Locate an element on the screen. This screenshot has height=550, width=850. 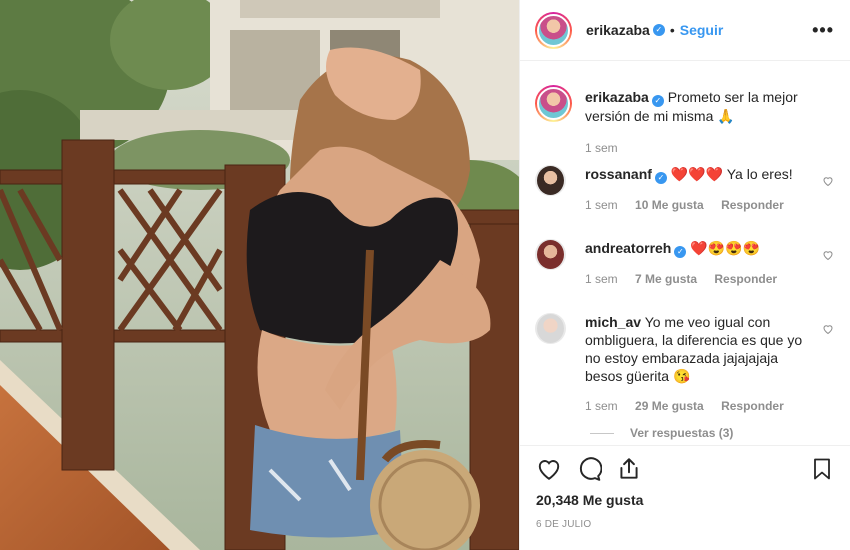
comment-likes: 10 Me gusta is located at coordinates (669, 205).